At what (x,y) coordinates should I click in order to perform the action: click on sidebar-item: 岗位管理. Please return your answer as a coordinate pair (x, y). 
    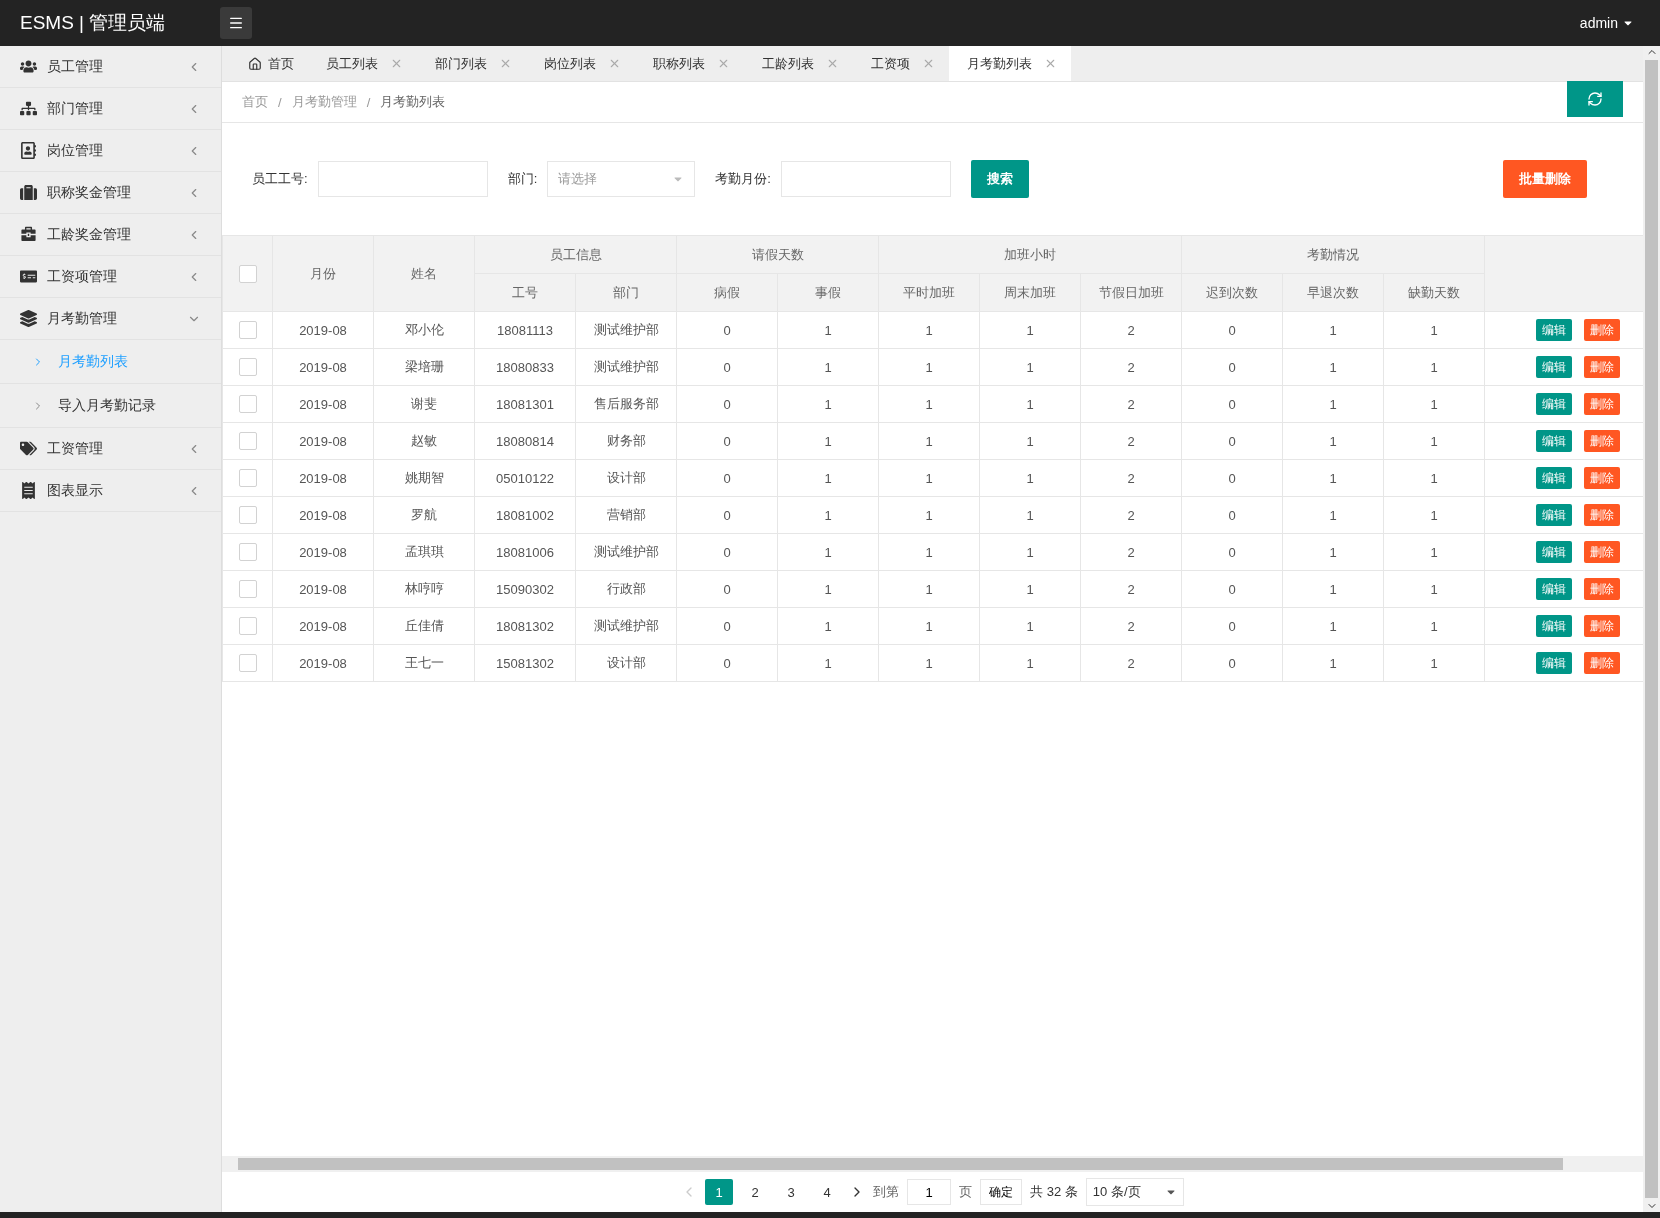
    Looking at the image, I should click on (110, 151).